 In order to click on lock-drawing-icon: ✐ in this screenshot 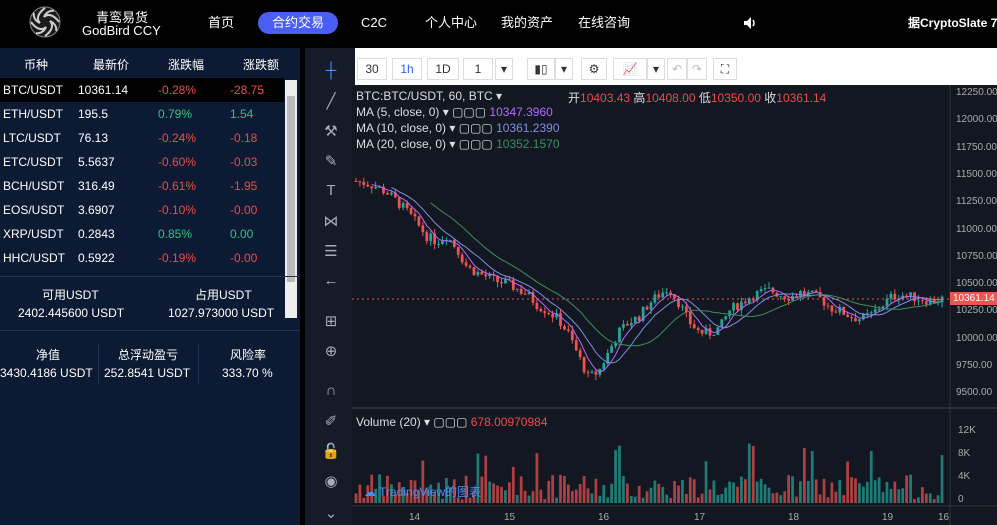, I will do `click(331, 422)`.